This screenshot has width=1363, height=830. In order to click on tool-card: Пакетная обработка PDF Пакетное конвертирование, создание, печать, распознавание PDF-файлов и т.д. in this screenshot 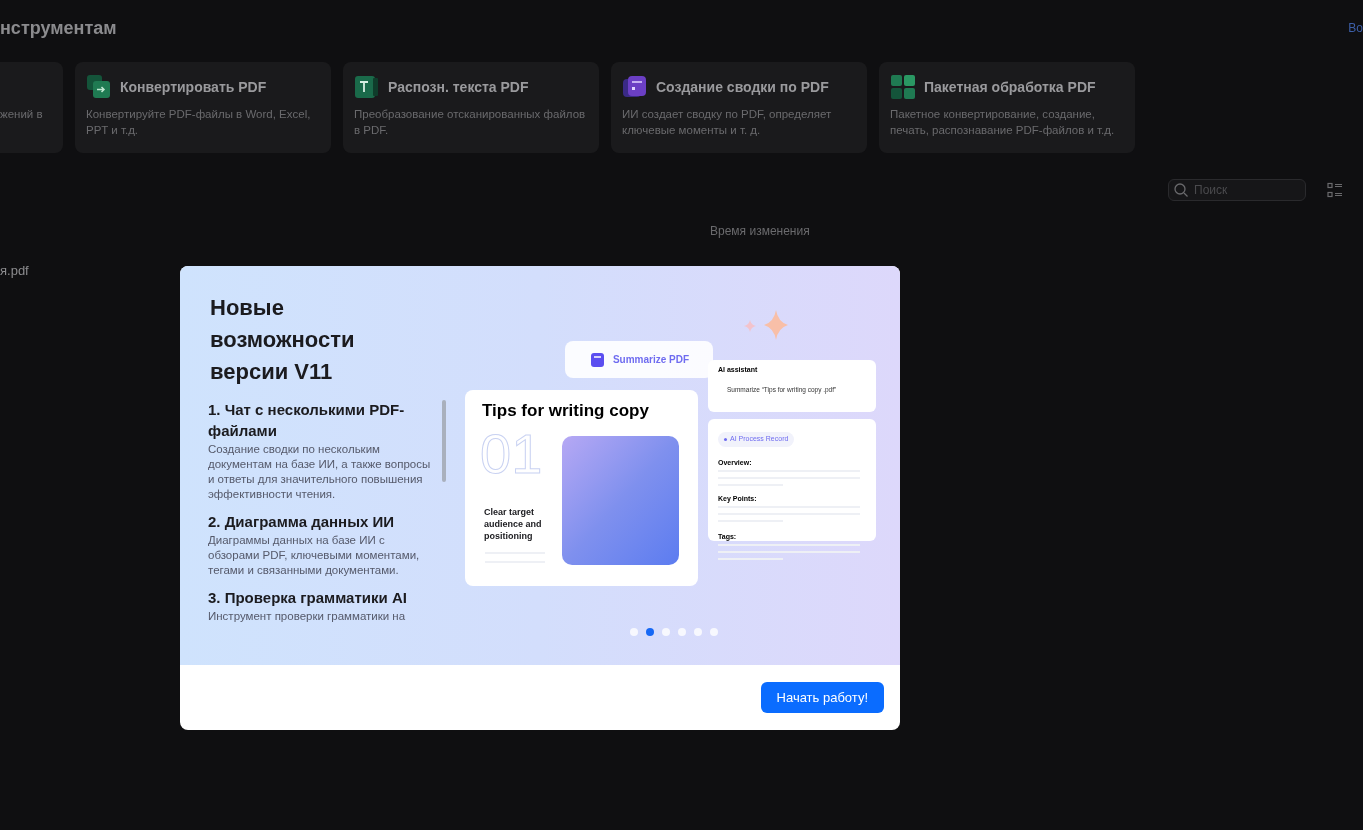, I will do `click(1007, 107)`.